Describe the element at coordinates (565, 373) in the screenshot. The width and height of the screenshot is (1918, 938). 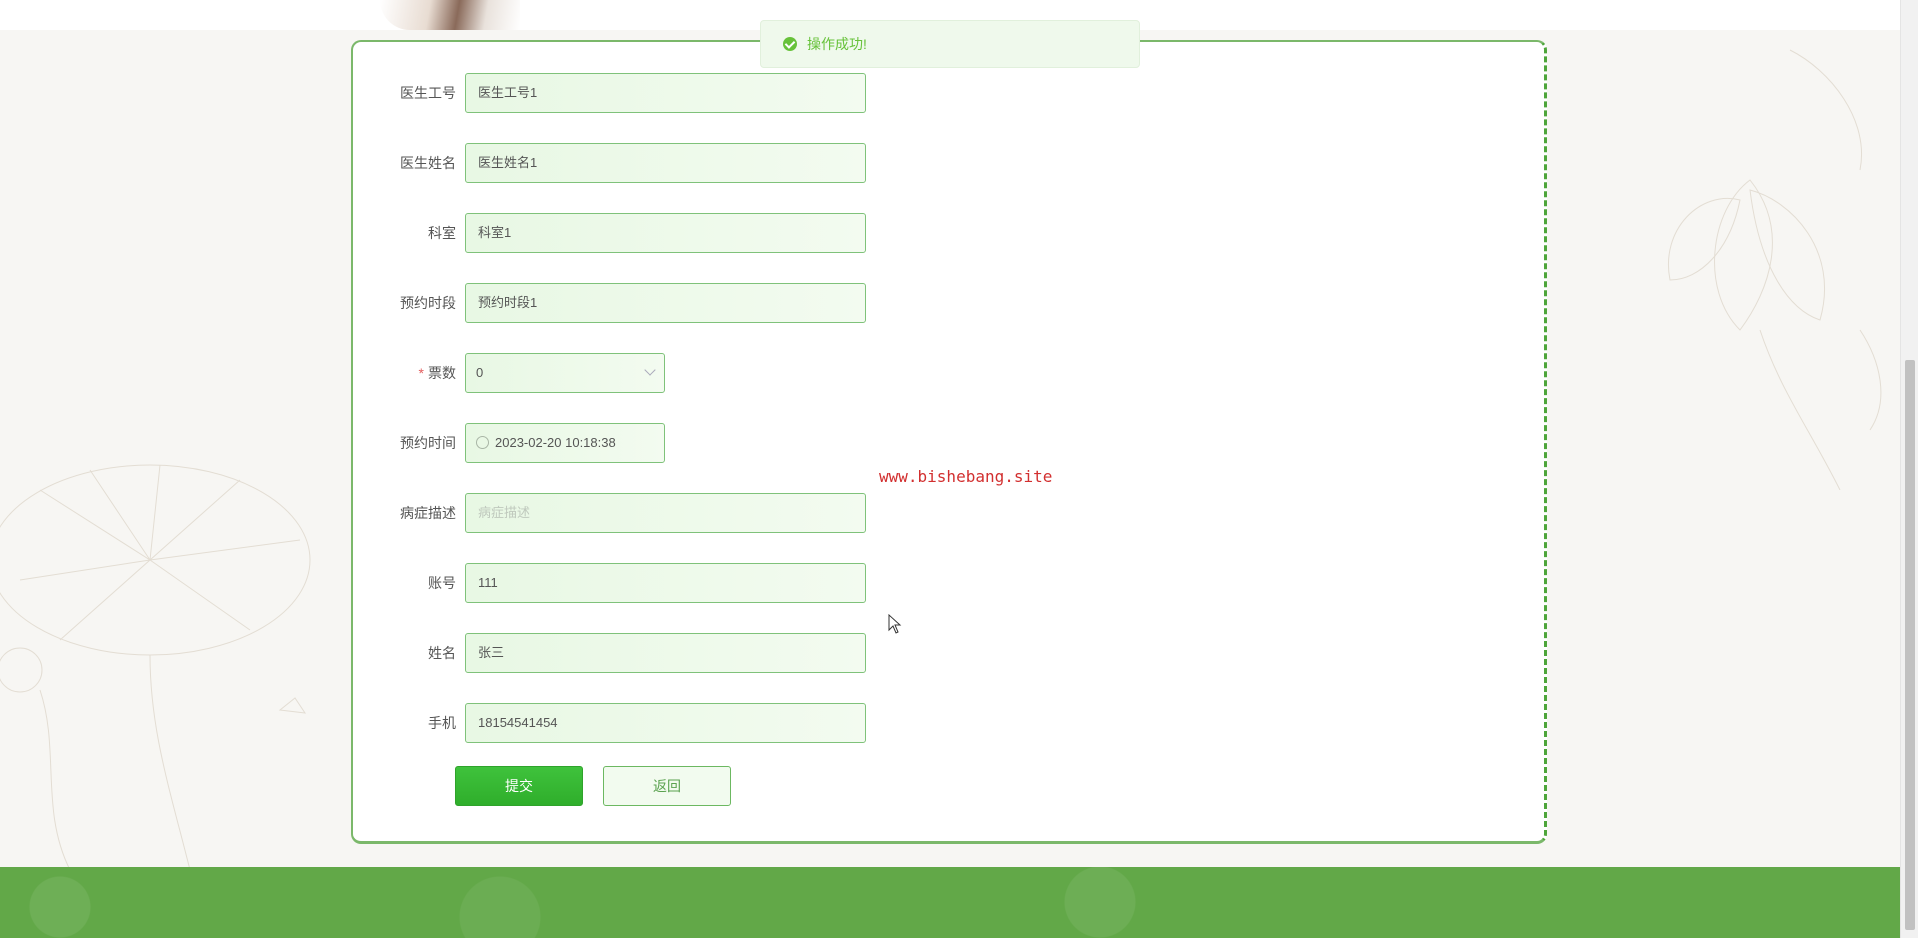
I see `ticket-count-select: 0` at that location.